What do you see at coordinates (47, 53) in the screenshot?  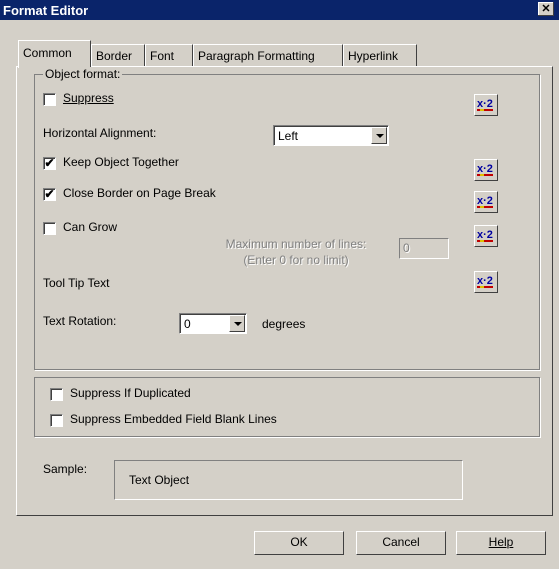 I see `tab-label: Common` at bounding box center [47, 53].